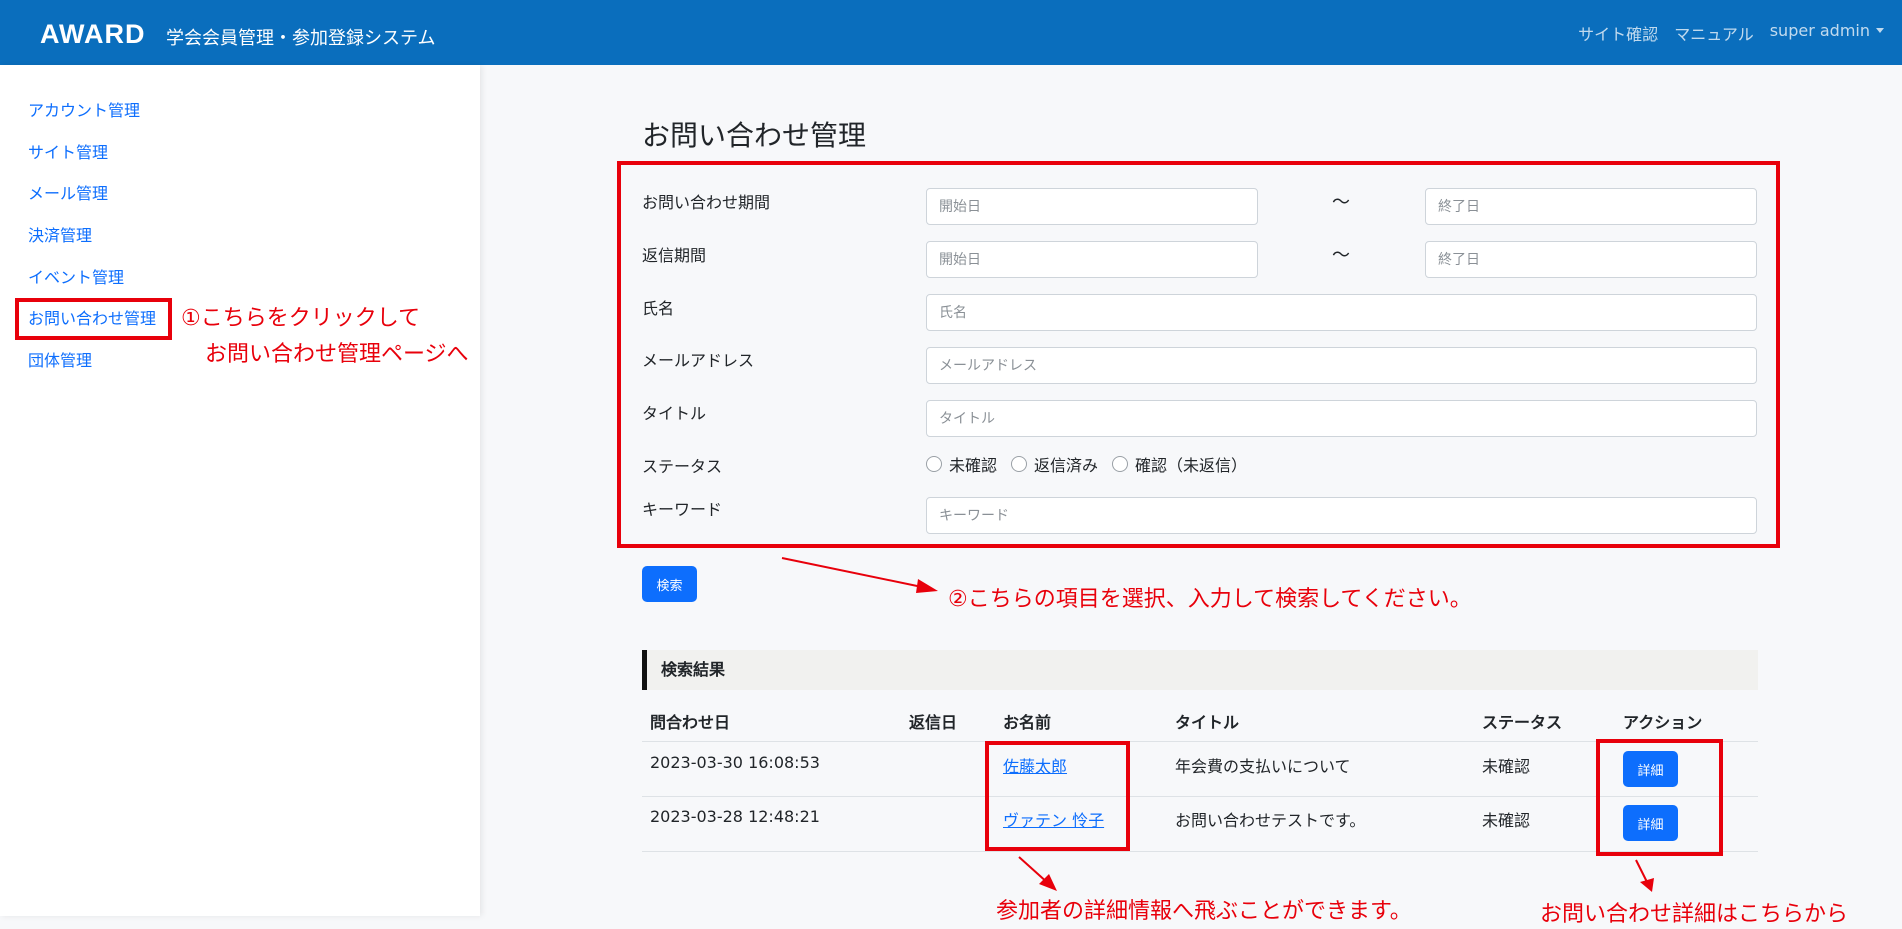 Image resolution: width=1902 pixels, height=929 pixels. I want to click on reply-period-tilde: 〜, so click(1341, 255).